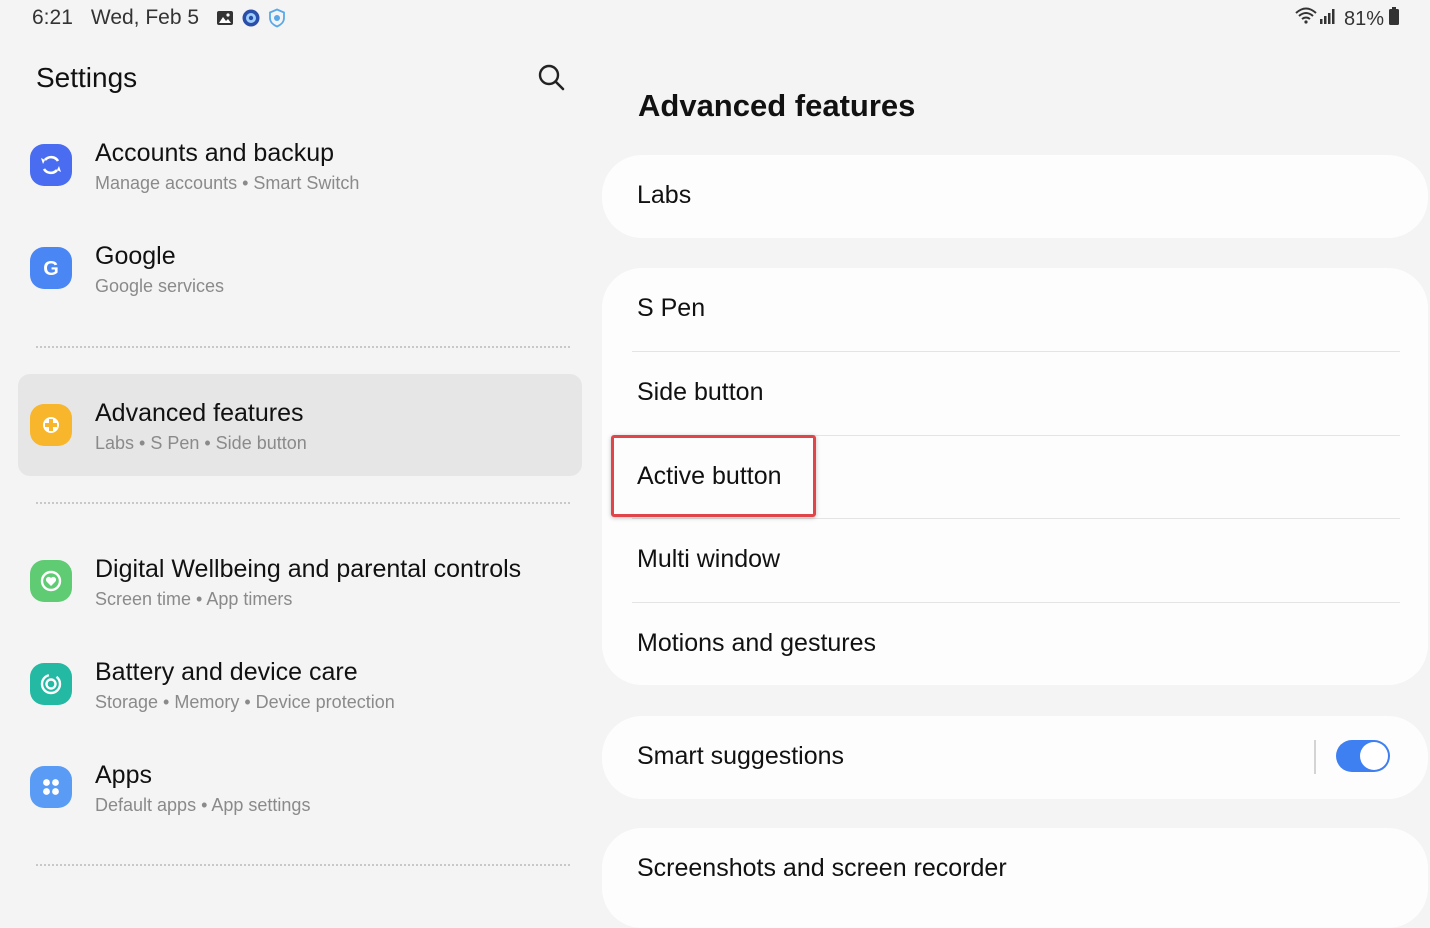  What do you see at coordinates (1015, 393) in the screenshot?
I see `row-side-button: Side button` at bounding box center [1015, 393].